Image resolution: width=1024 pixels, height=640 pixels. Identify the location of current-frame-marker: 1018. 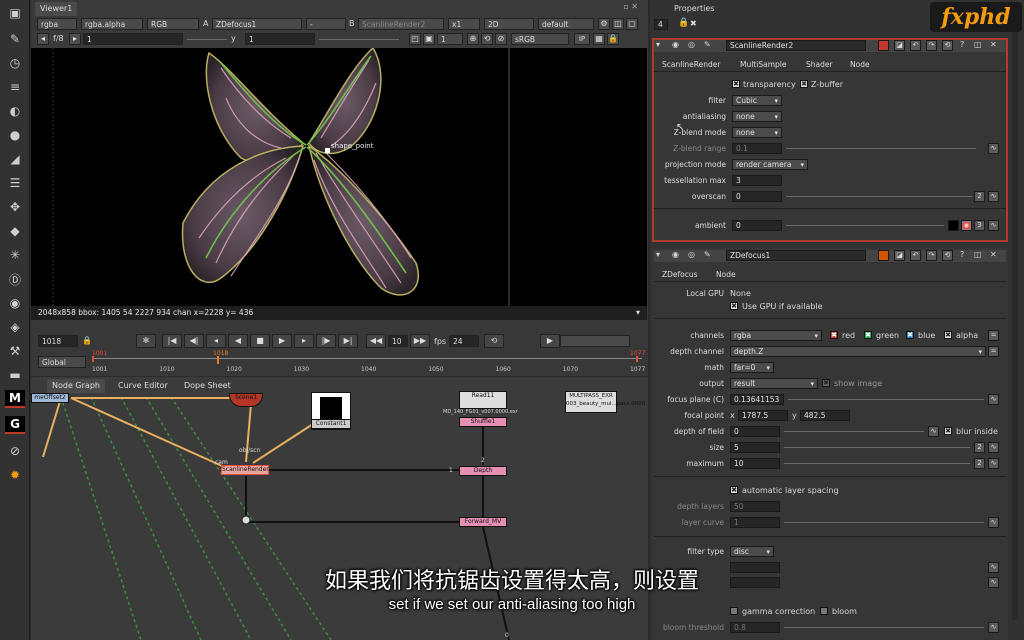
(220, 353).